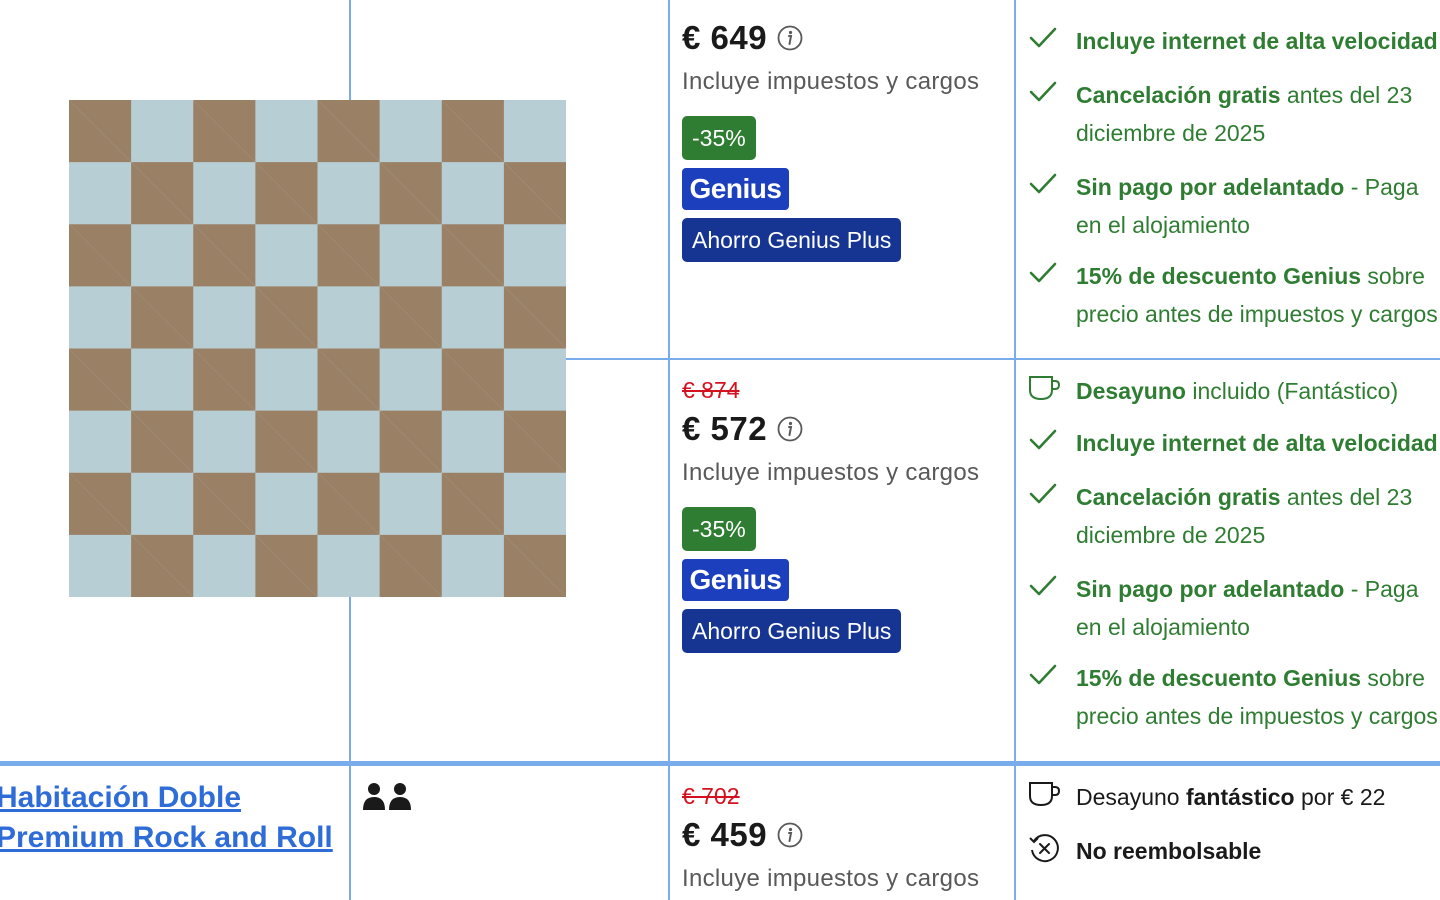  I want to click on original-price: € 874, so click(711, 390).